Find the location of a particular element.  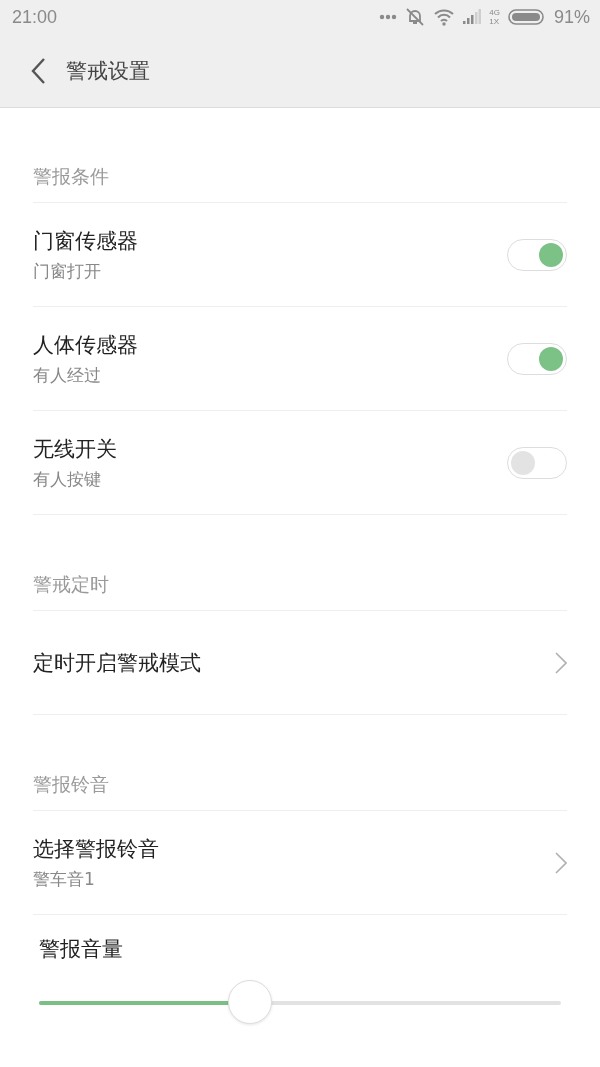

battery-icon is located at coordinates (526, 17).